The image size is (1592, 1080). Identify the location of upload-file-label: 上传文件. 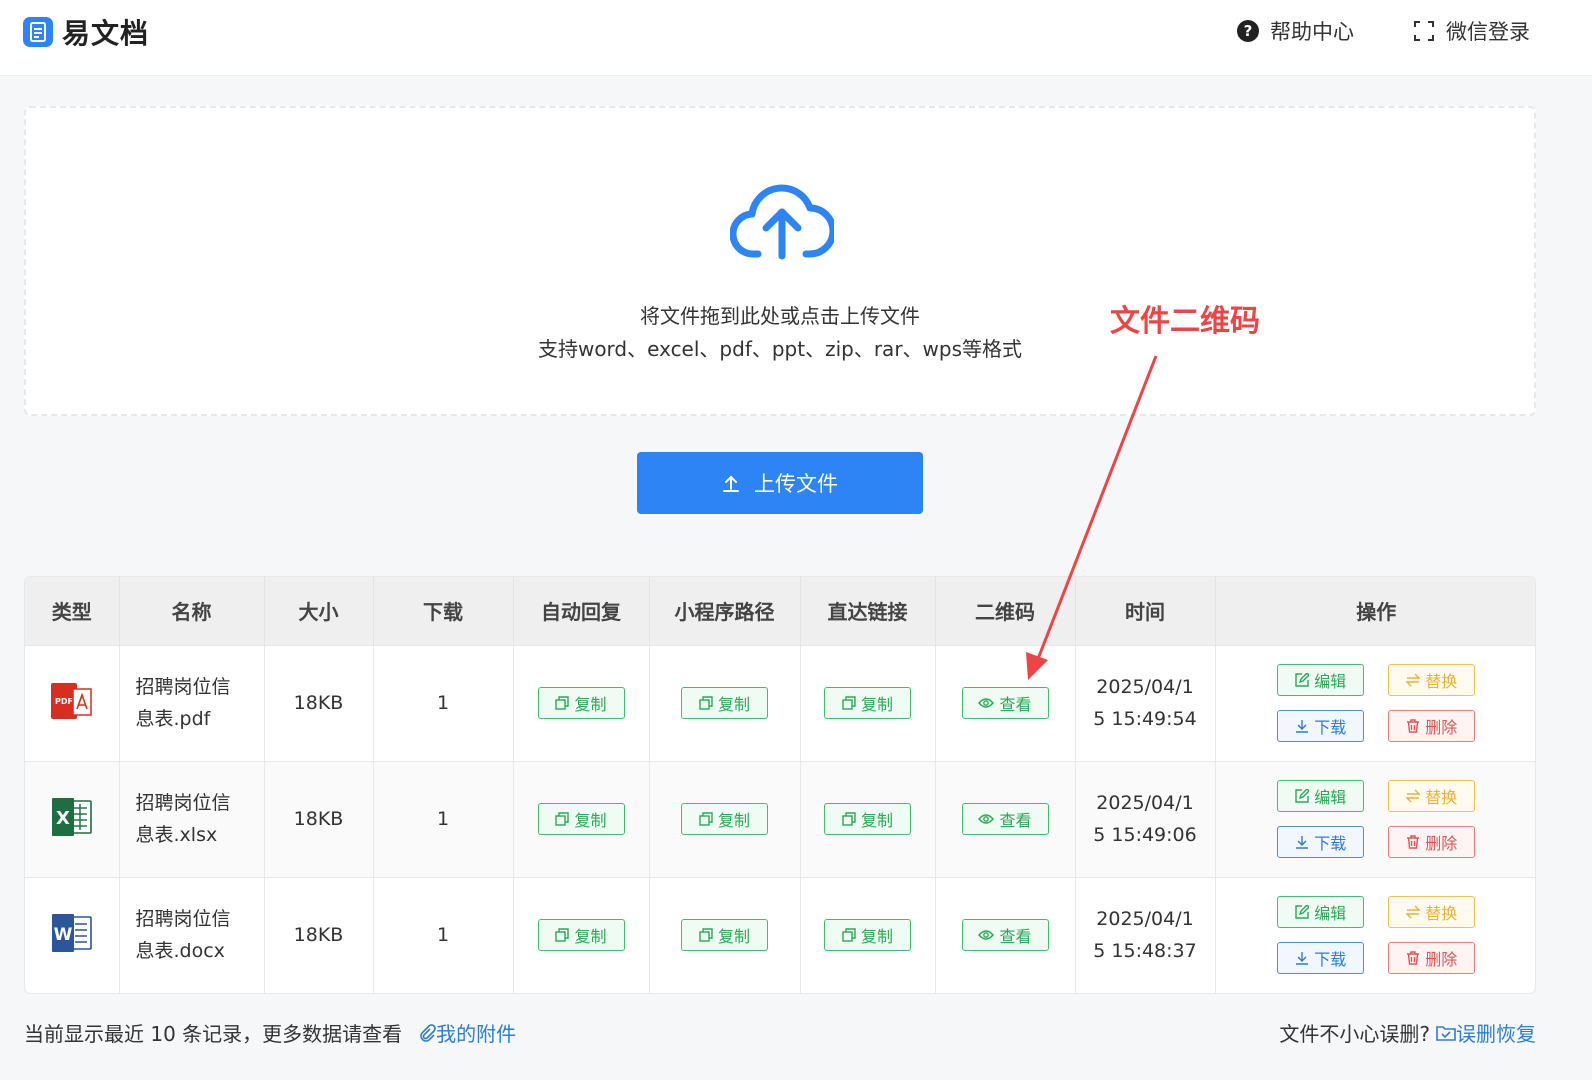
(796, 484).